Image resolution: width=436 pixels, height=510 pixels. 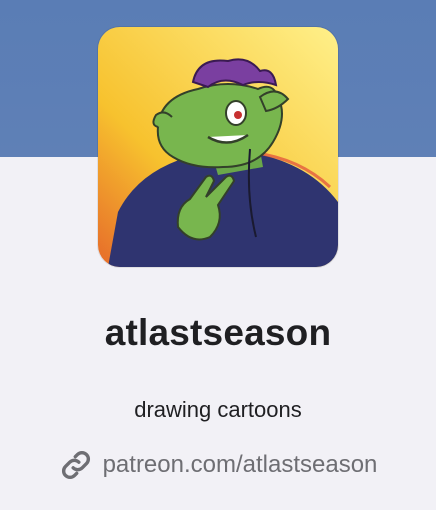 I want to click on profile-bio: drawing cartoons, so click(x=218, y=409).